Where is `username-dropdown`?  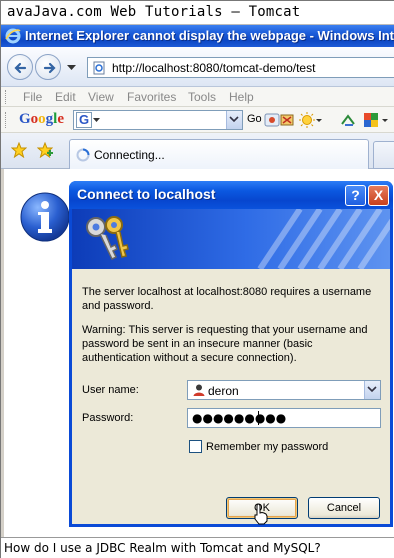
username-dropdown is located at coordinates (372, 390).